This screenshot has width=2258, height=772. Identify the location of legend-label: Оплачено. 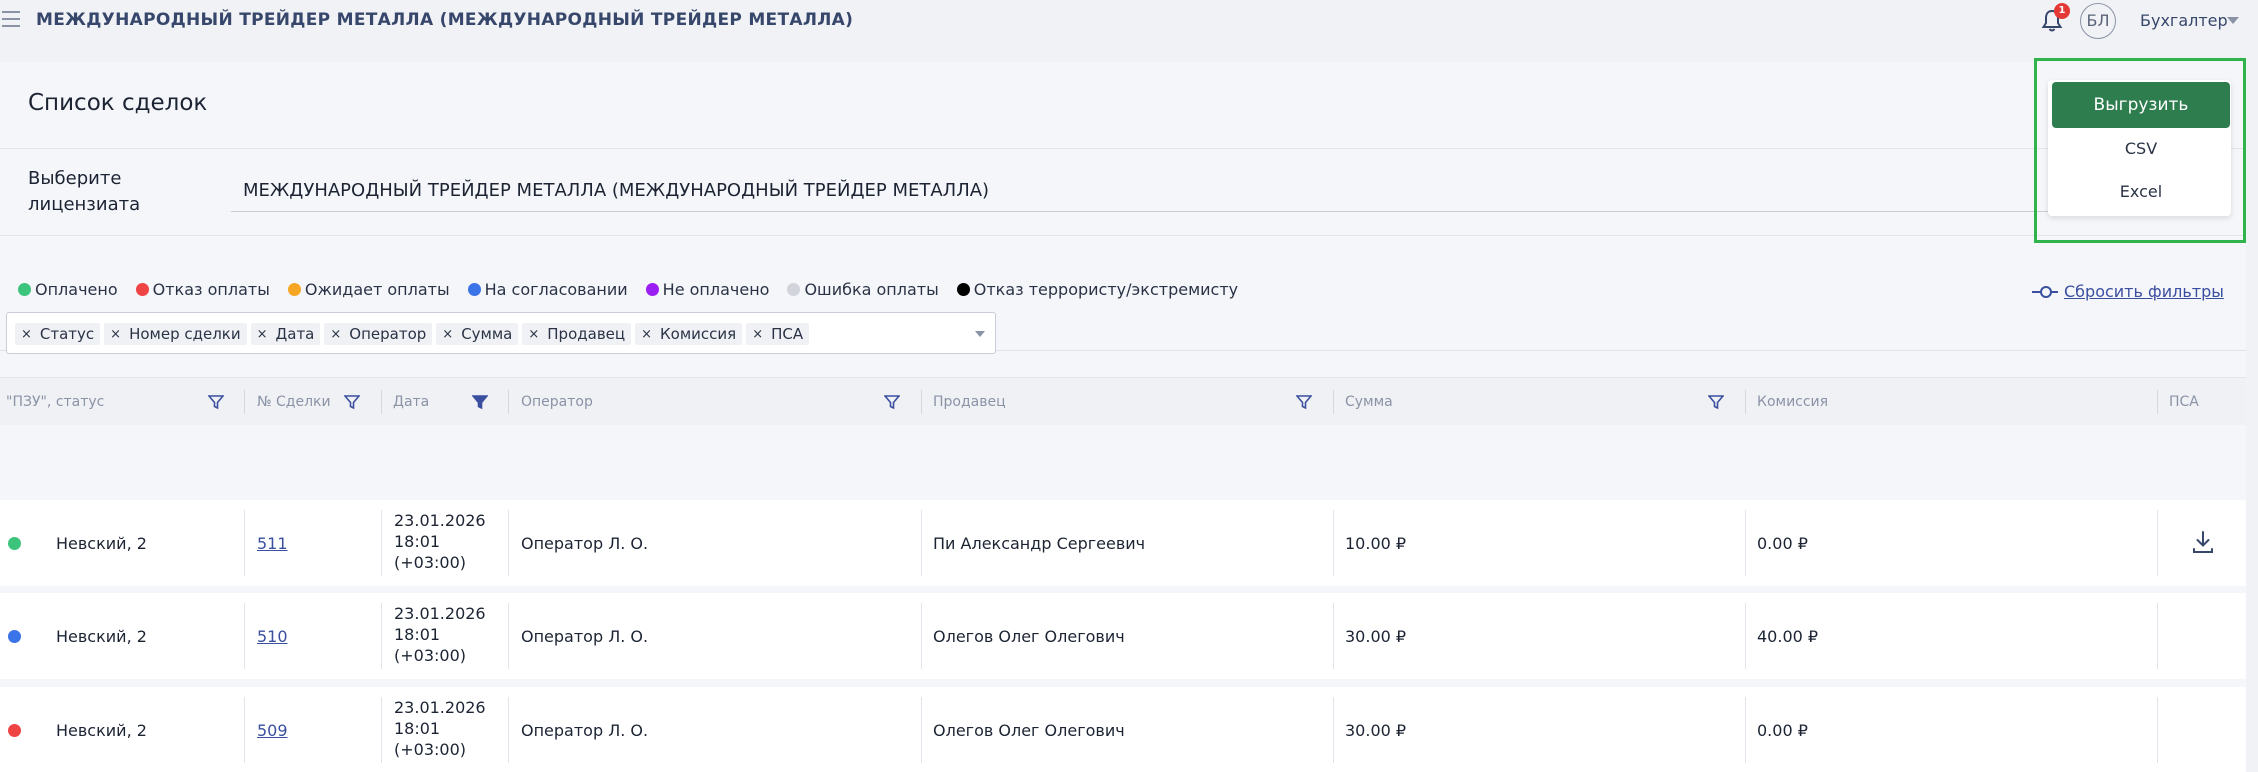
(76, 289).